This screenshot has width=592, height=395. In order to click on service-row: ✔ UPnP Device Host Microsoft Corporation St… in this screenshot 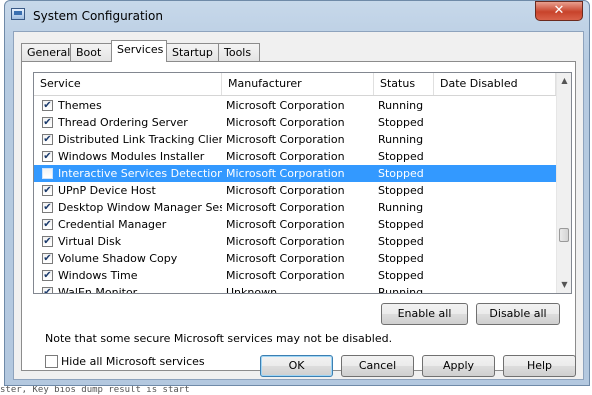, I will do `click(295, 190)`.